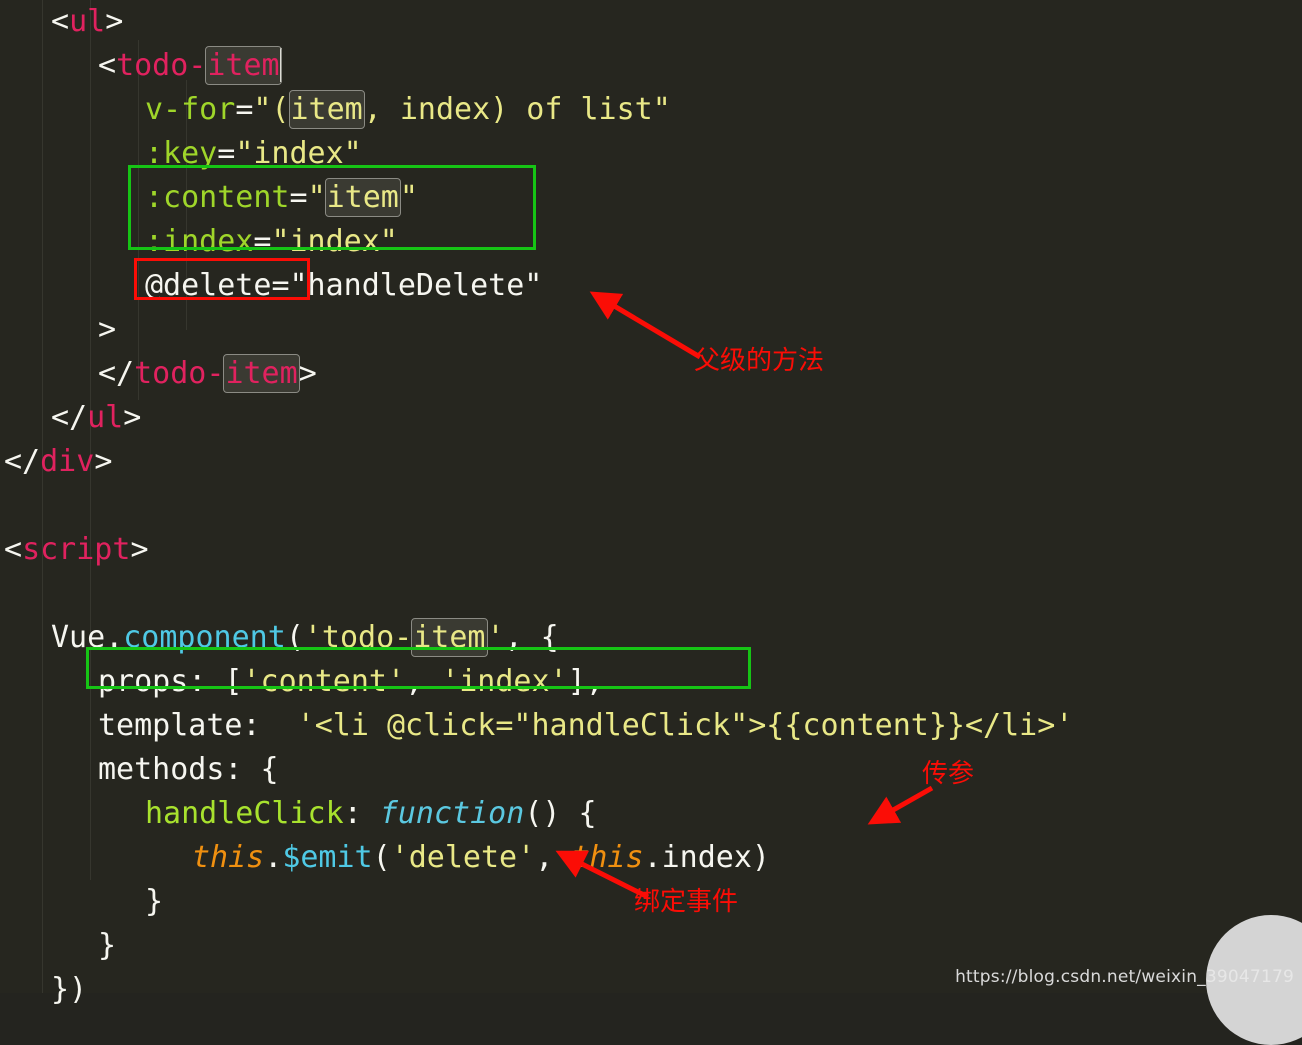 This screenshot has height=1045, width=1302. I want to click on code-token: , index) of list", so click(517, 109).